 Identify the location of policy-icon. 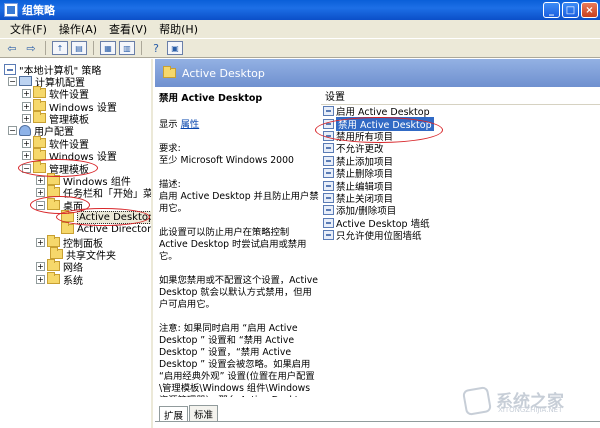
(10, 69).